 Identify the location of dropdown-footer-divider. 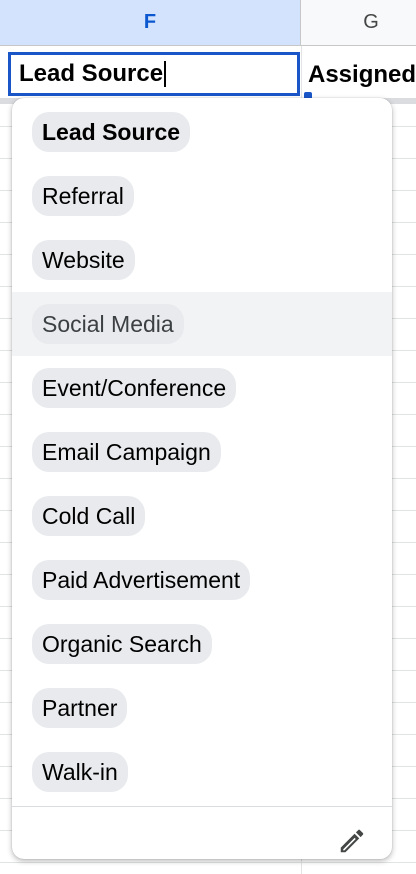
(202, 806).